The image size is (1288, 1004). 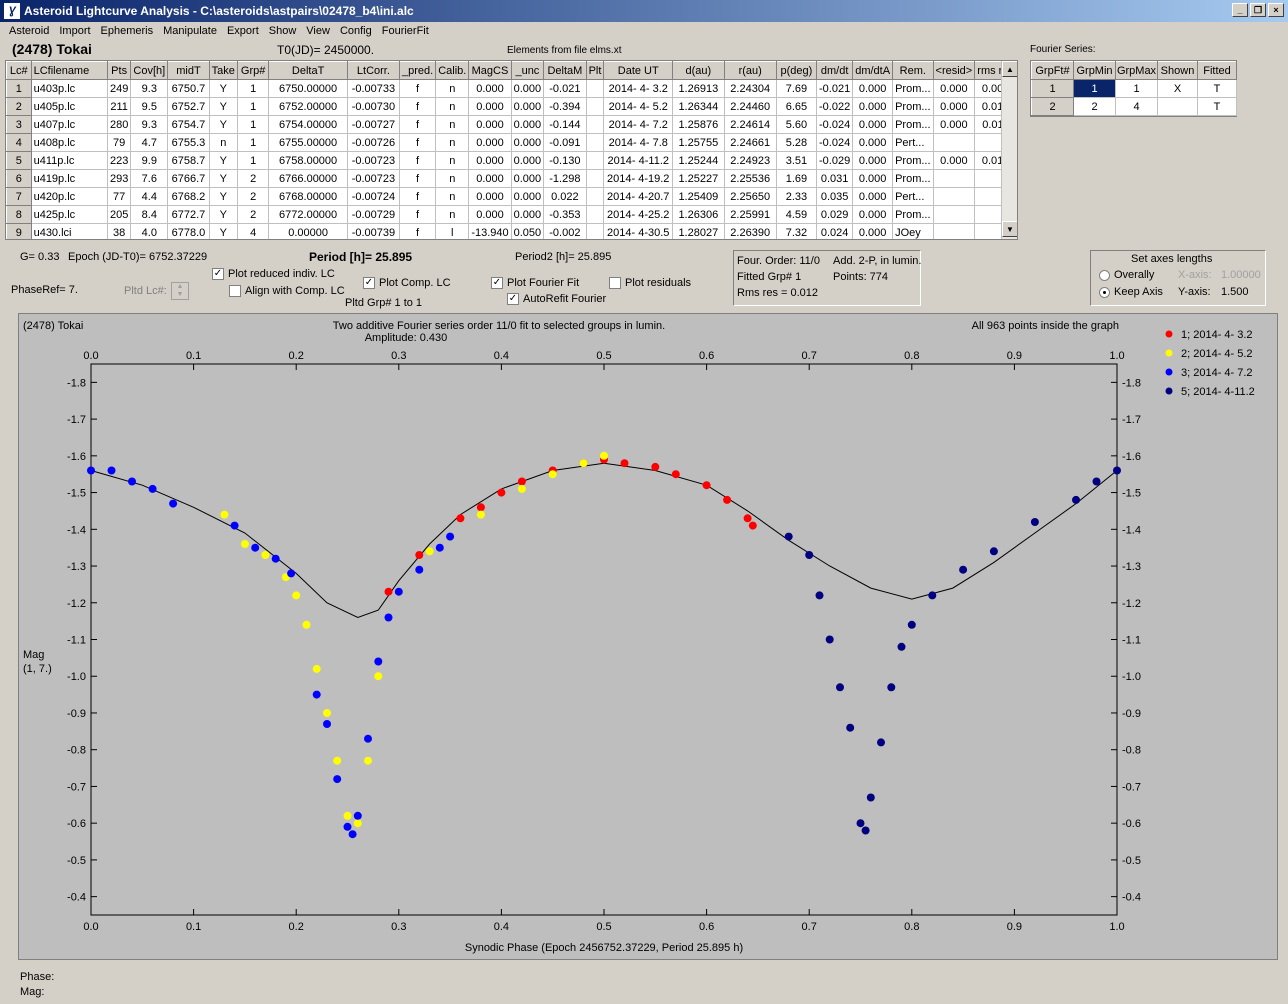 What do you see at coordinates (750, 196) in the screenshot?
I see `table-cell: 2.25650` at bounding box center [750, 196].